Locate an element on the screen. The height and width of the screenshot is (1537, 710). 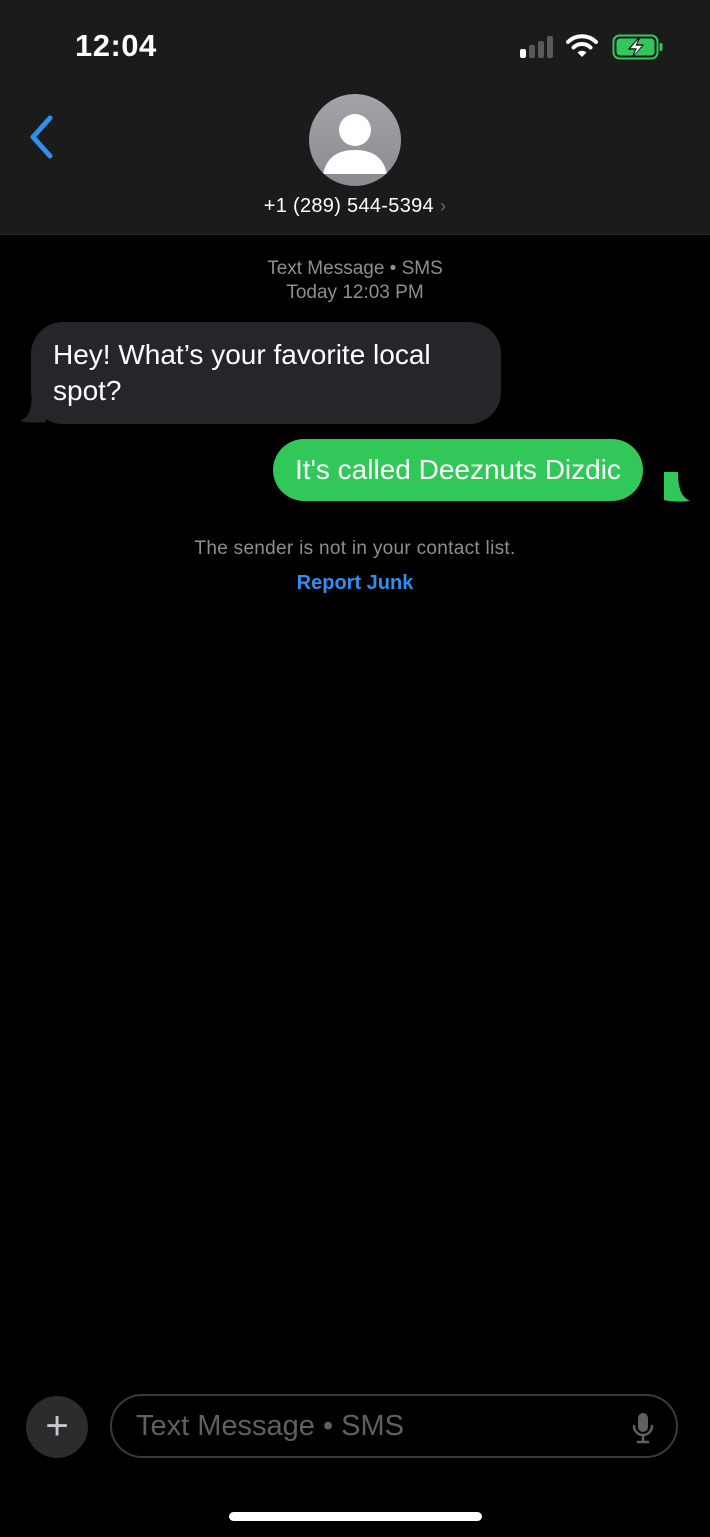
contact-avatar is located at coordinates (355, 140).